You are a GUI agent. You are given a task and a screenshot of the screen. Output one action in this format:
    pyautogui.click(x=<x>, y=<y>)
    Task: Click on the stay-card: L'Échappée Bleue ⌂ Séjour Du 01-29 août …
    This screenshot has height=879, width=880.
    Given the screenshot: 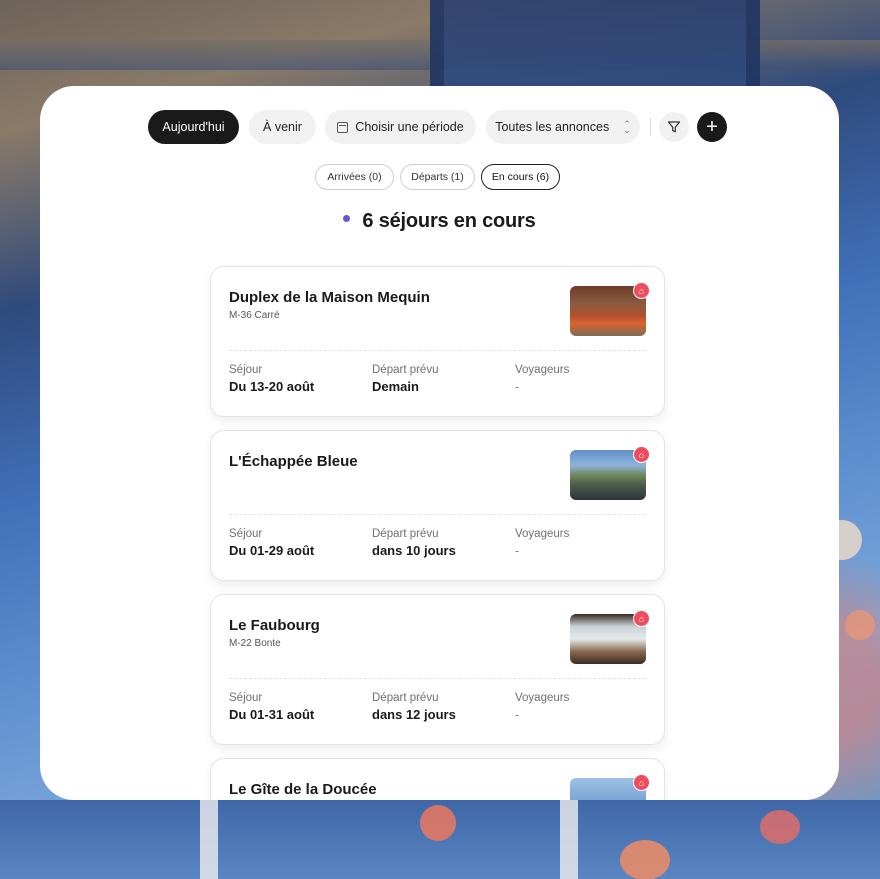 What is the action you would take?
    pyautogui.click(x=437, y=505)
    